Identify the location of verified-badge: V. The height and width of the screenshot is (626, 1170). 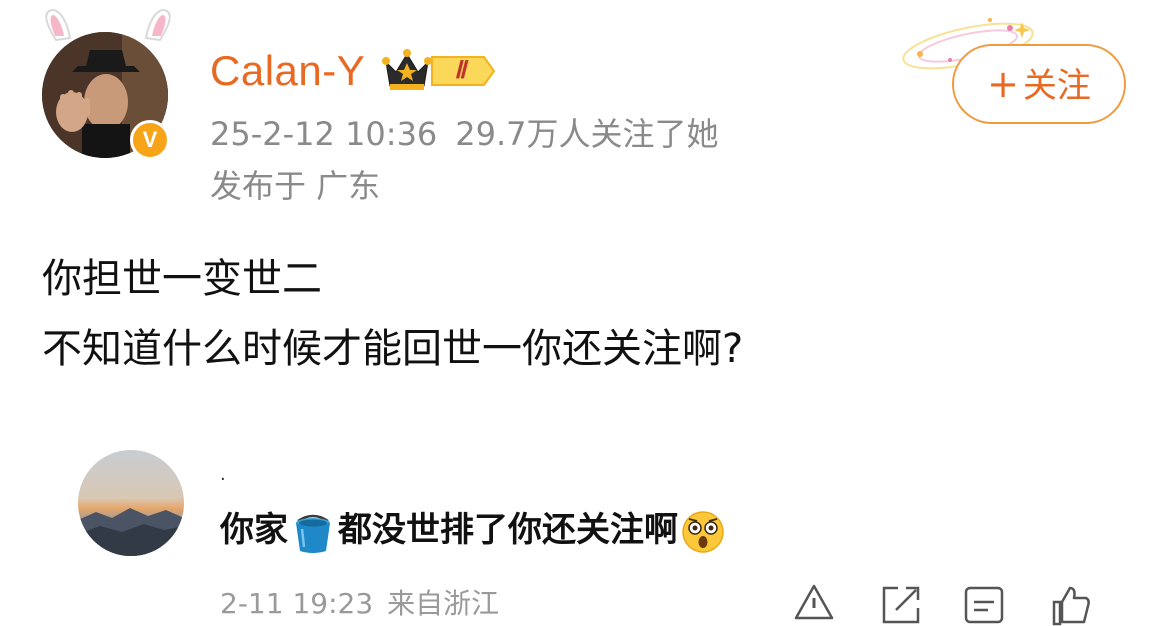
(150, 140).